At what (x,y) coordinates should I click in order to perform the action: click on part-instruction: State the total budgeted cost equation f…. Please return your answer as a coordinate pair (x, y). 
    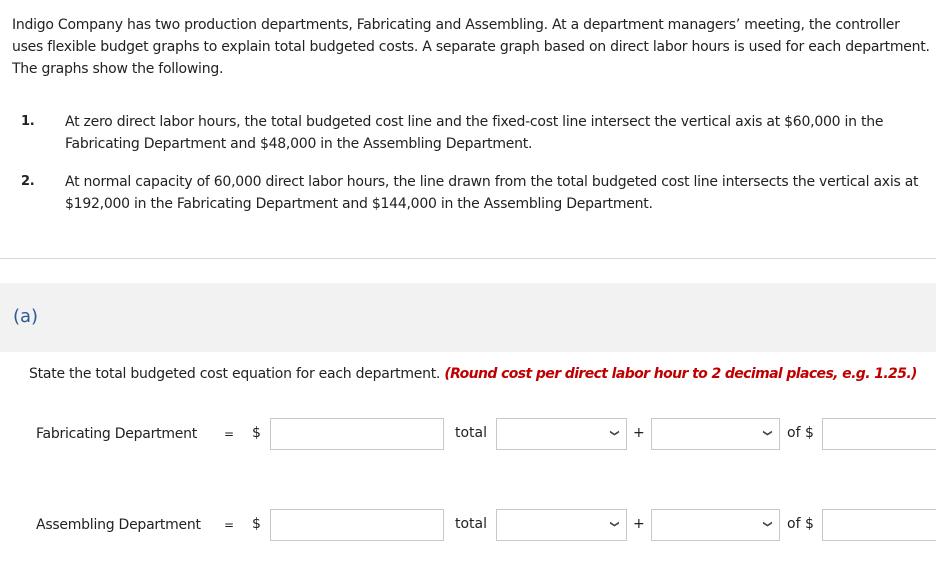
    Looking at the image, I should click on (473, 374).